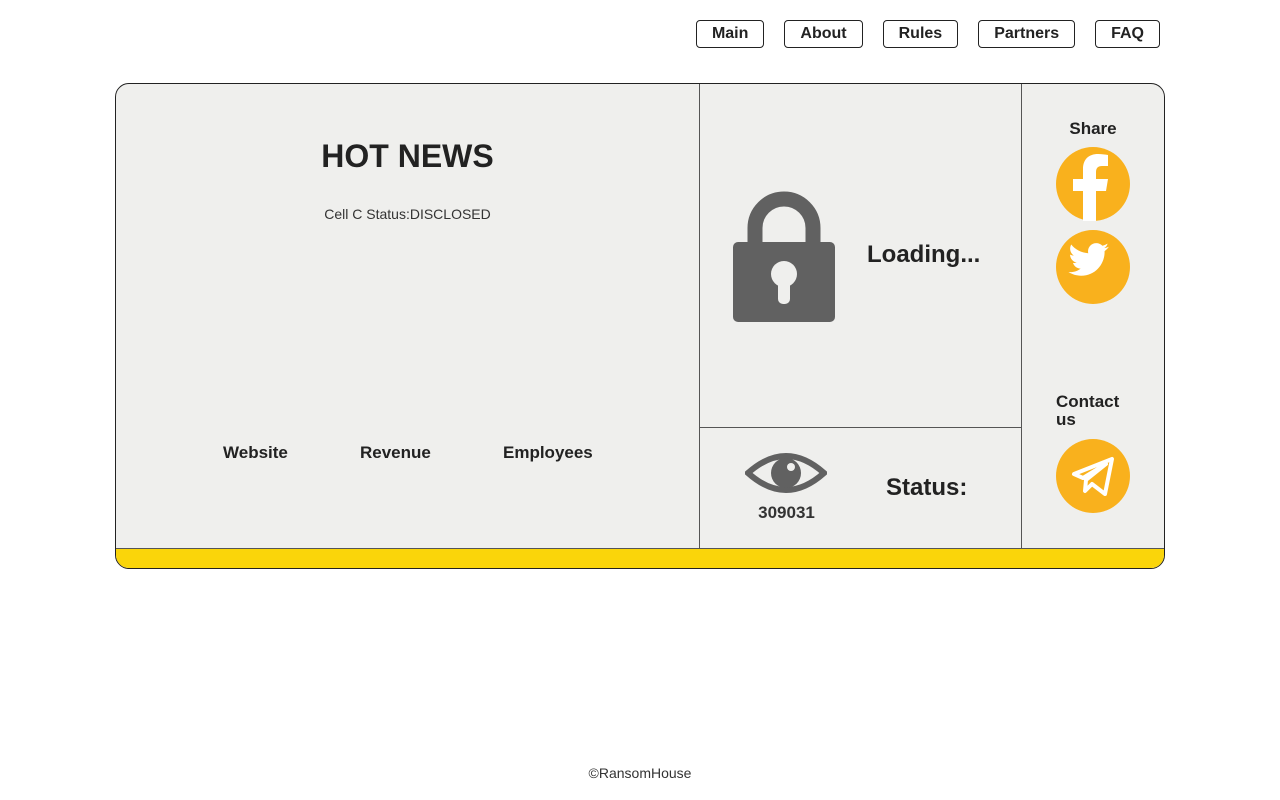 The height and width of the screenshot is (800, 1280). What do you see at coordinates (407, 156) in the screenshot?
I see `news-title: HOT NEWS` at bounding box center [407, 156].